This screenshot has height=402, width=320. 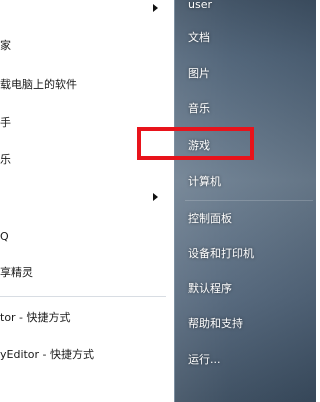 What do you see at coordinates (199, 108) in the screenshot?
I see `music-label: 音乐` at bounding box center [199, 108].